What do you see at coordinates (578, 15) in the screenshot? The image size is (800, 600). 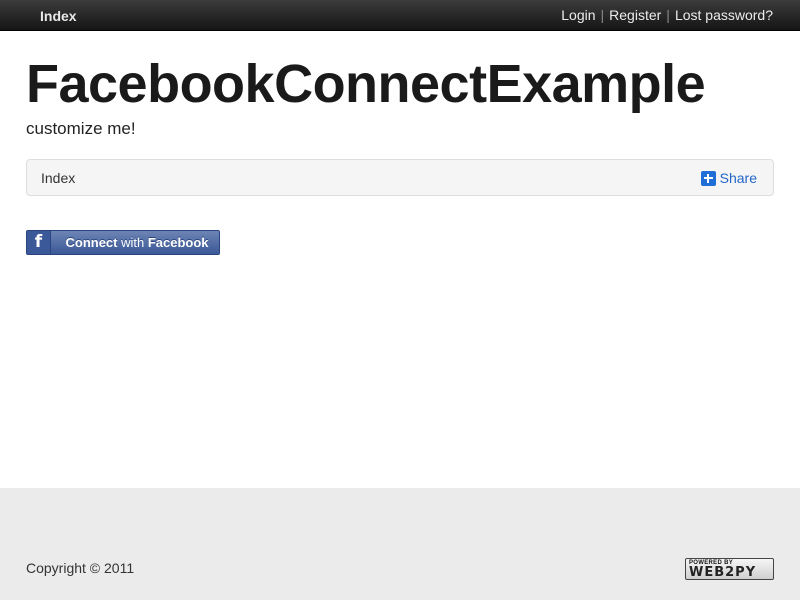 I see `login-link: Login` at bounding box center [578, 15].